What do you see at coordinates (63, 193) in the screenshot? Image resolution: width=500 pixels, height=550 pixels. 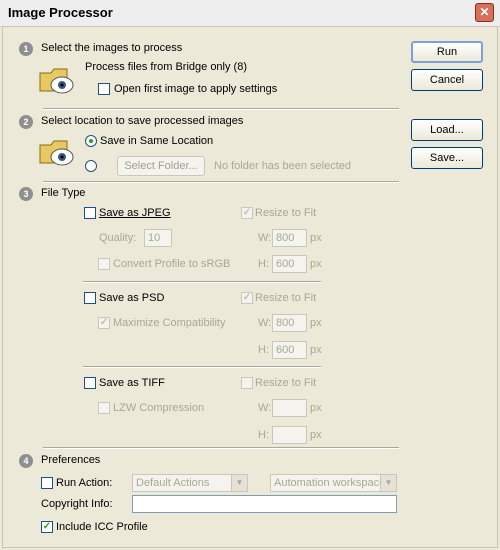 I see `section-3-heading: File Type` at bounding box center [63, 193].